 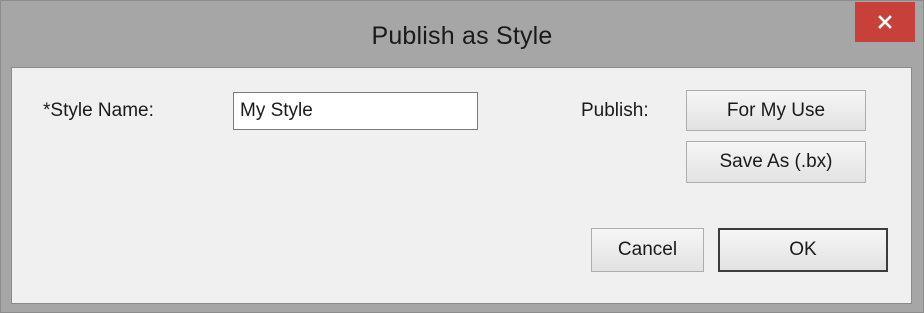 I want to click on style-name-label: *Style Name:, so click(x=98, y=110).